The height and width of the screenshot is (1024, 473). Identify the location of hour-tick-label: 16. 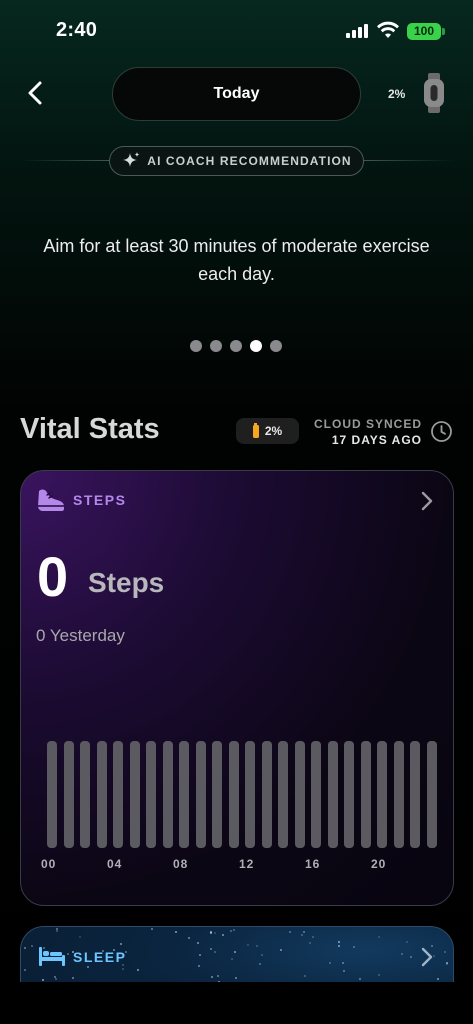
(313, 864).